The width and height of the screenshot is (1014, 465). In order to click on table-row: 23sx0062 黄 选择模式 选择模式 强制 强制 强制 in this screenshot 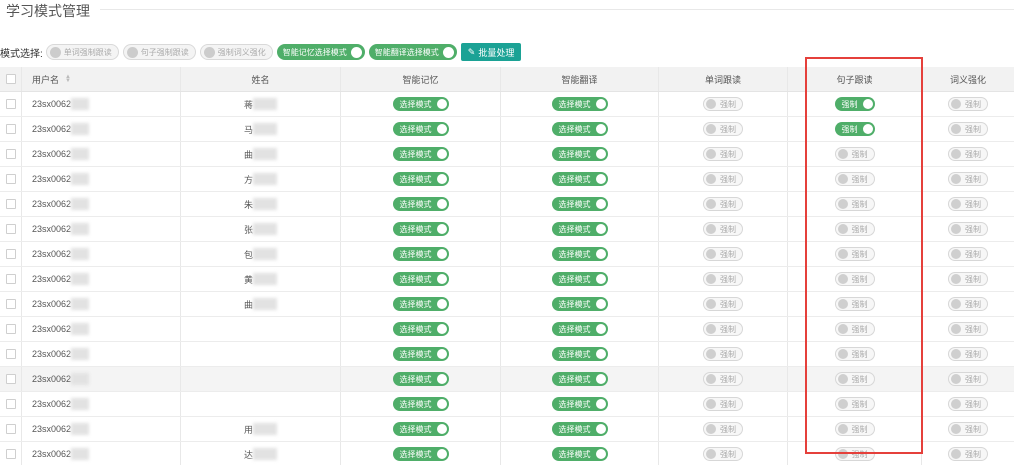, I will do `click(507, 279)`.